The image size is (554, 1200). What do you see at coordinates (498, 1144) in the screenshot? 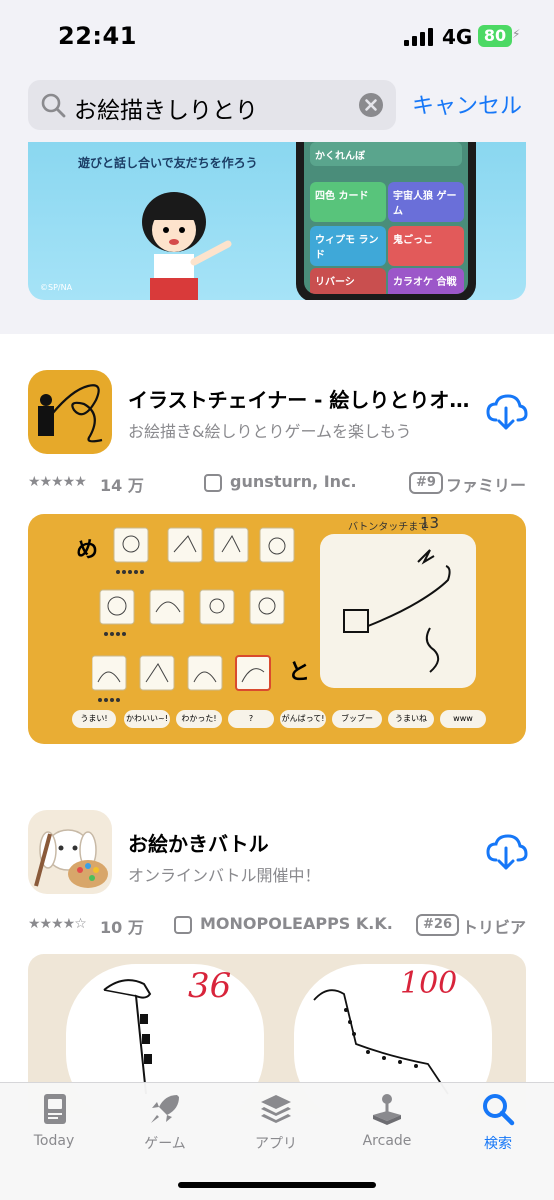
I see `tab-label: 検索` at bounding box center [498, 1144].